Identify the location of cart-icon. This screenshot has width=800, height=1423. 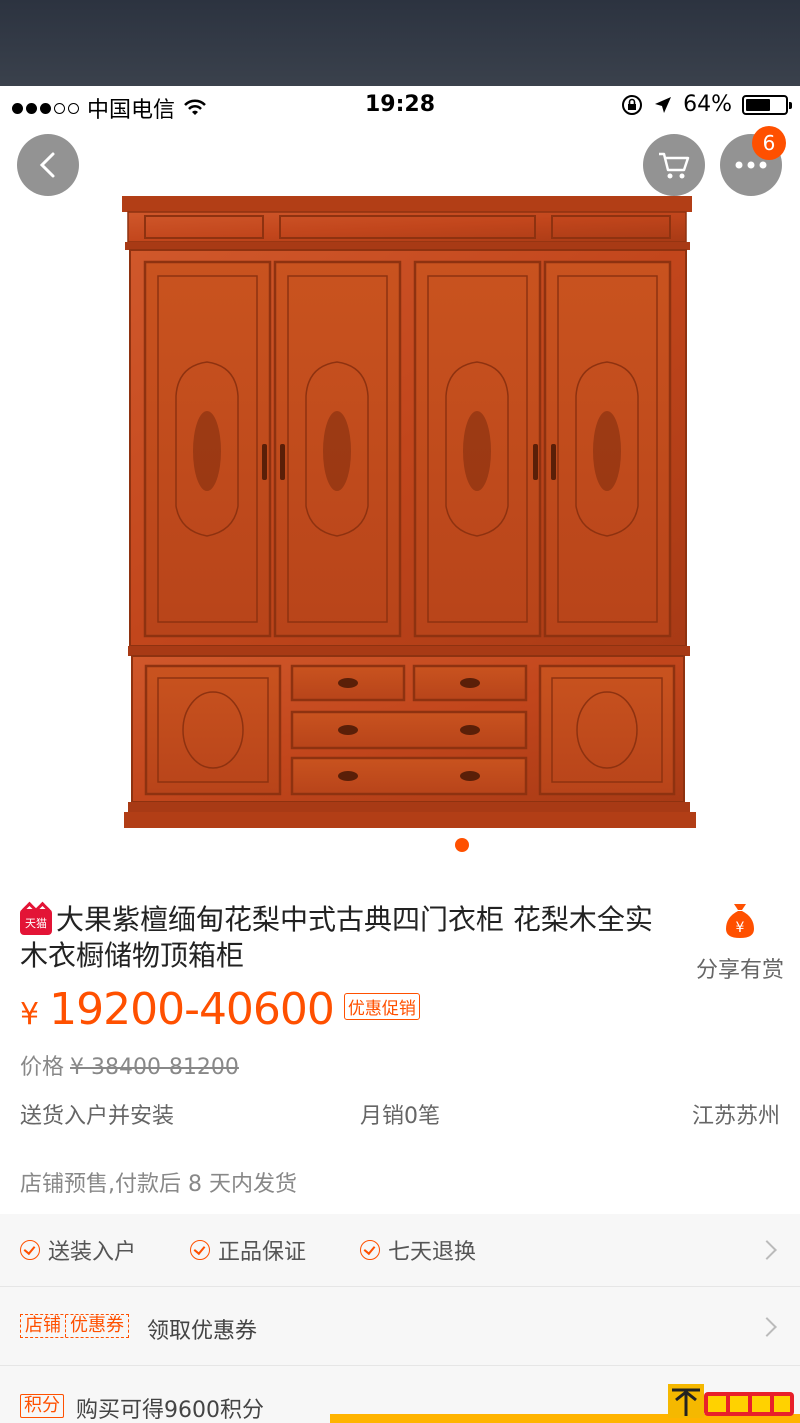
(674, 165).